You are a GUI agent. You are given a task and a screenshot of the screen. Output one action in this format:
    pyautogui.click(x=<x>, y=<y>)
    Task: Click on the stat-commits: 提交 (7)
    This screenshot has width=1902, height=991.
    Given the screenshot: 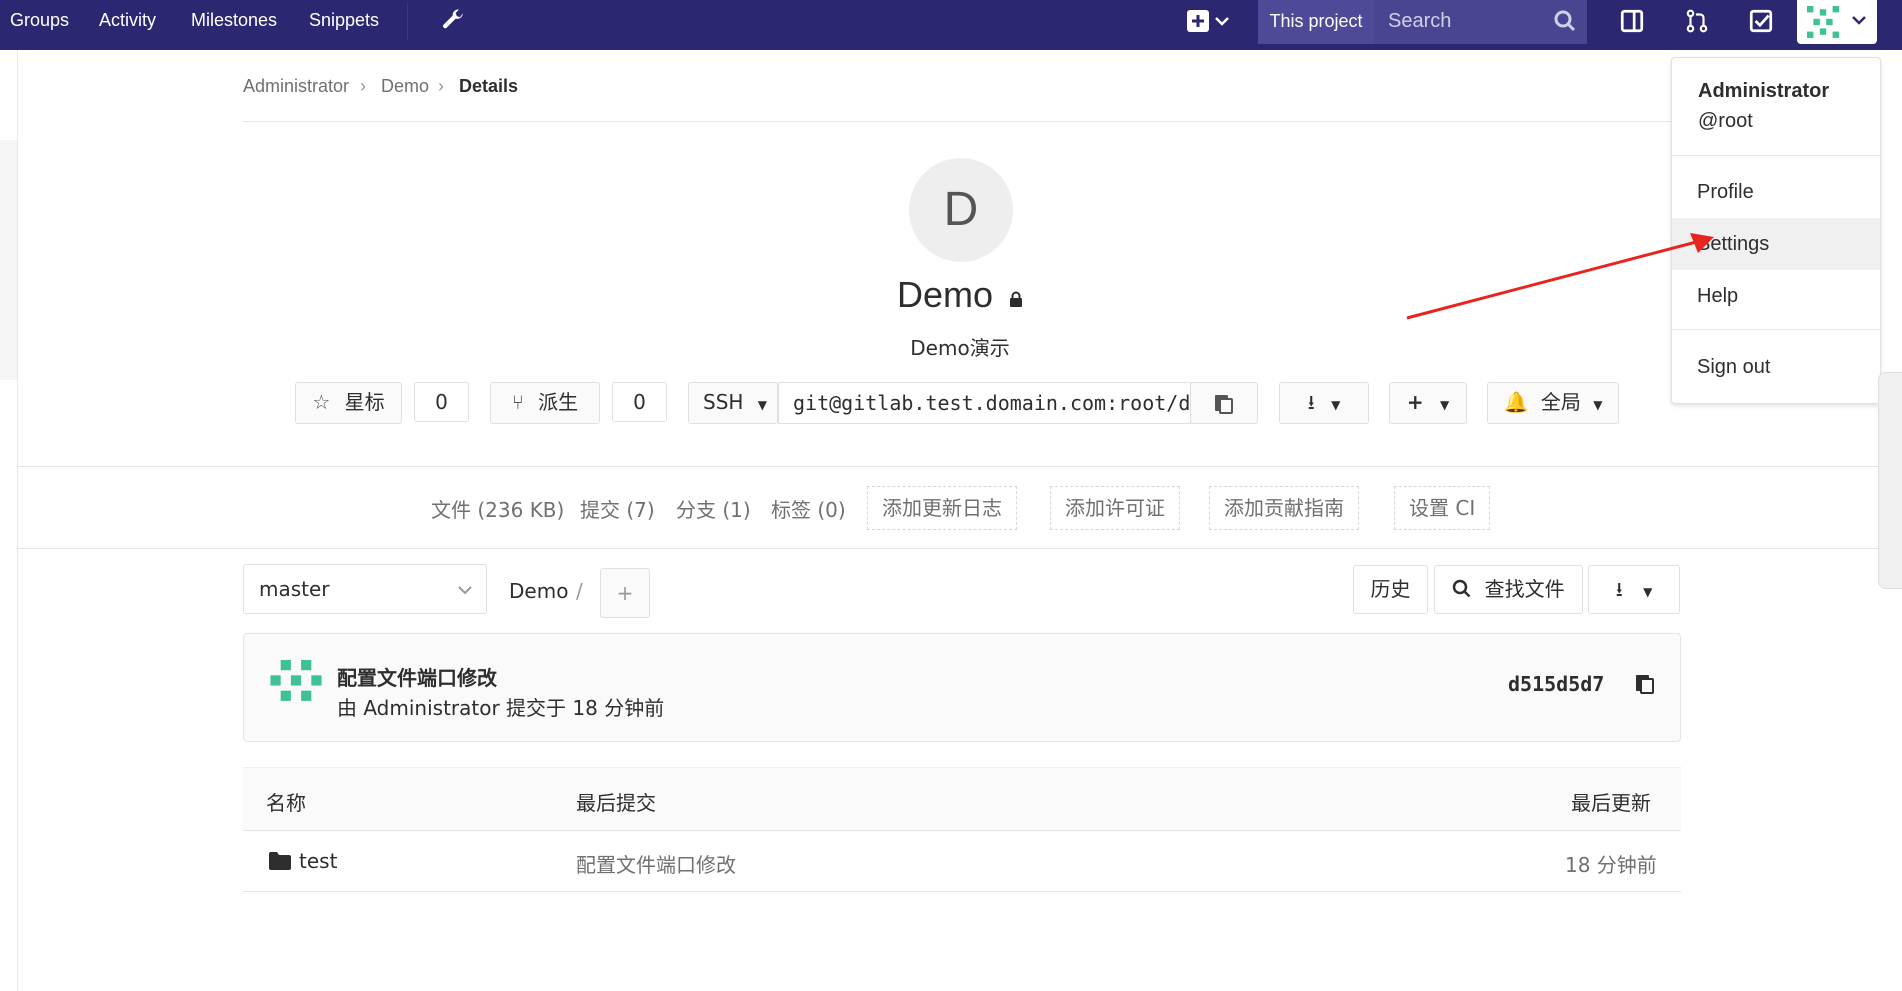 What is the action you would take?
    pyautogui.click(x=617, y=508)
    